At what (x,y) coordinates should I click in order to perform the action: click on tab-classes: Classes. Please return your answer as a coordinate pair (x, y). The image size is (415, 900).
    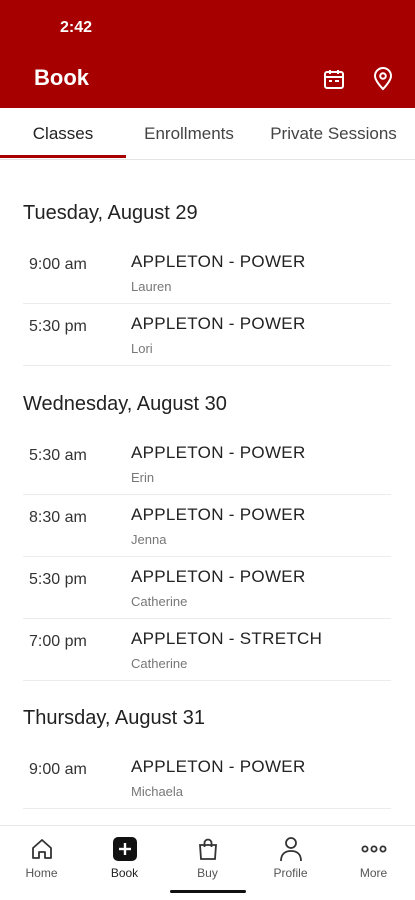
    Looking at the image, I should click on (63, 134).